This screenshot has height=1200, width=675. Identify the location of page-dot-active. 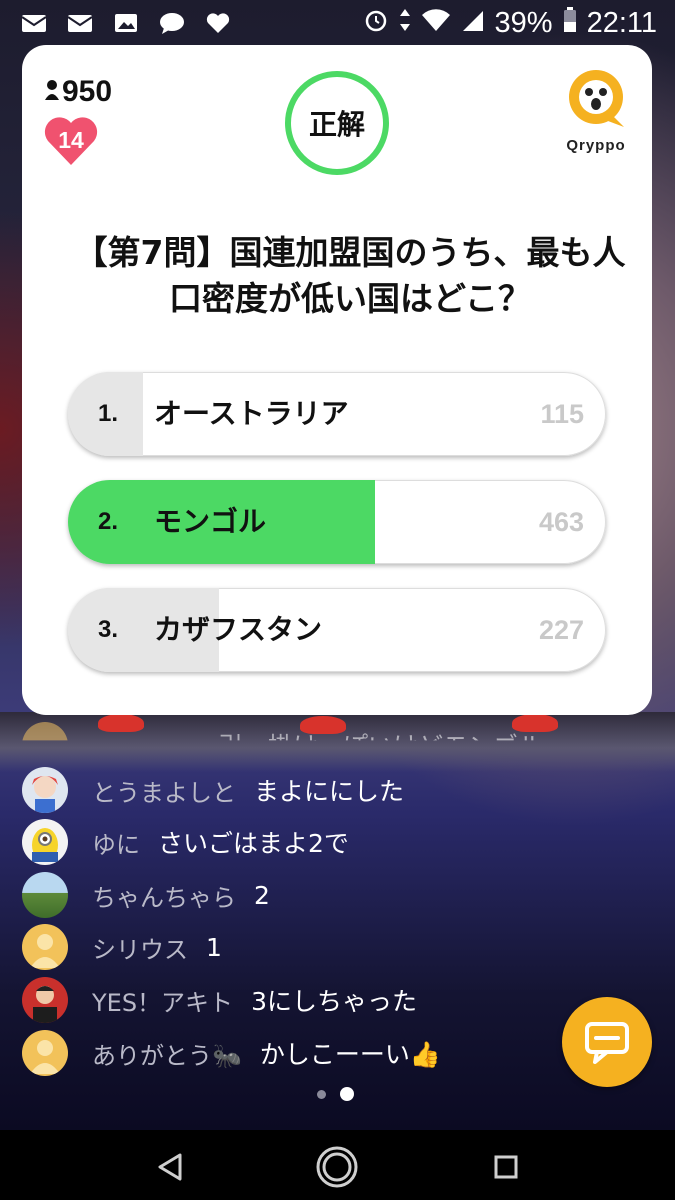
(347, 1094).